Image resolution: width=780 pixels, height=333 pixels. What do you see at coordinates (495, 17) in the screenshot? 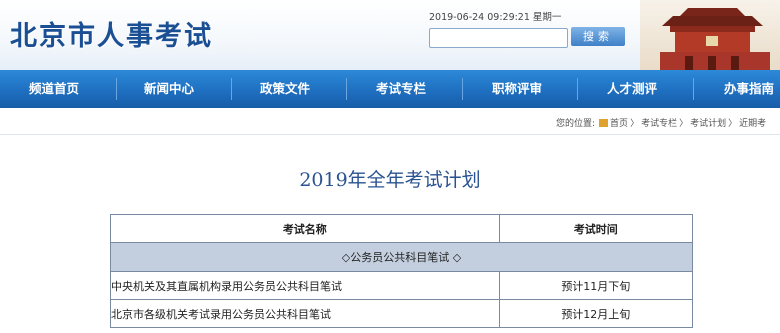
I see `current-datetime: 2019-06-24 09:29:21 星期一` at bounding box center [495, 17].